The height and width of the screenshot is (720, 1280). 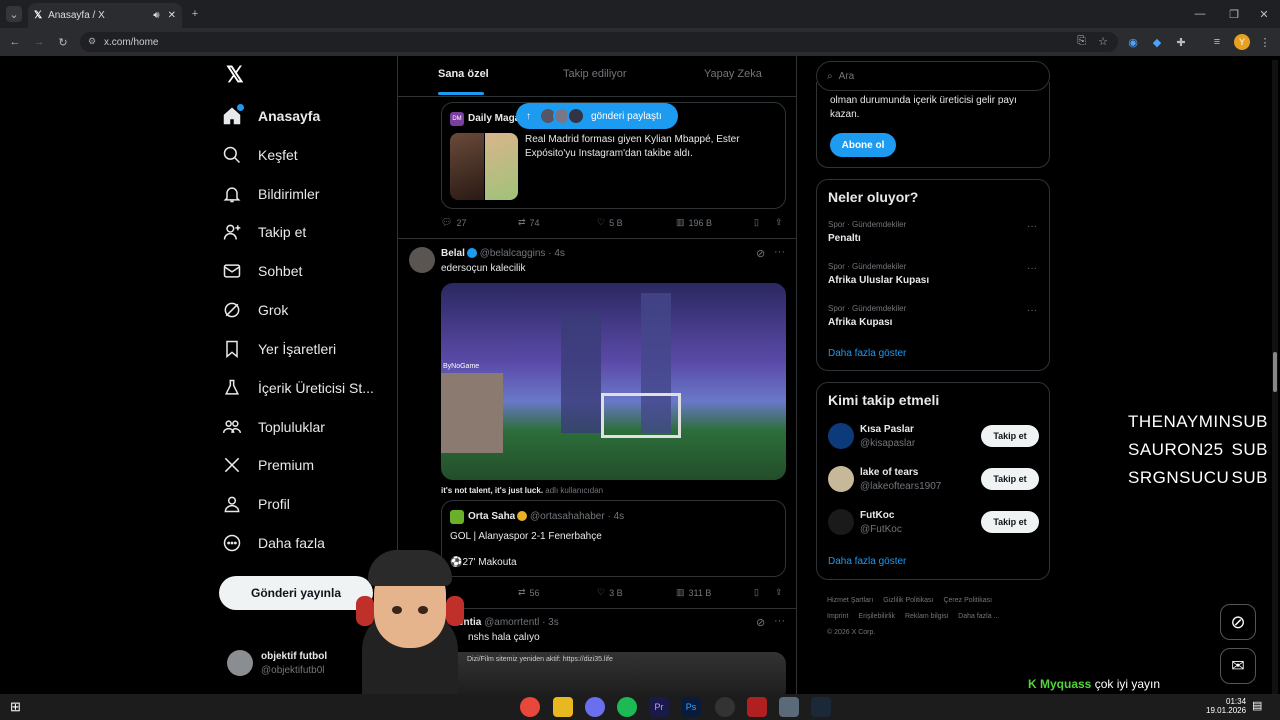 I want to click on repost-action: ⇄ 56, so click(x=529, y=592).